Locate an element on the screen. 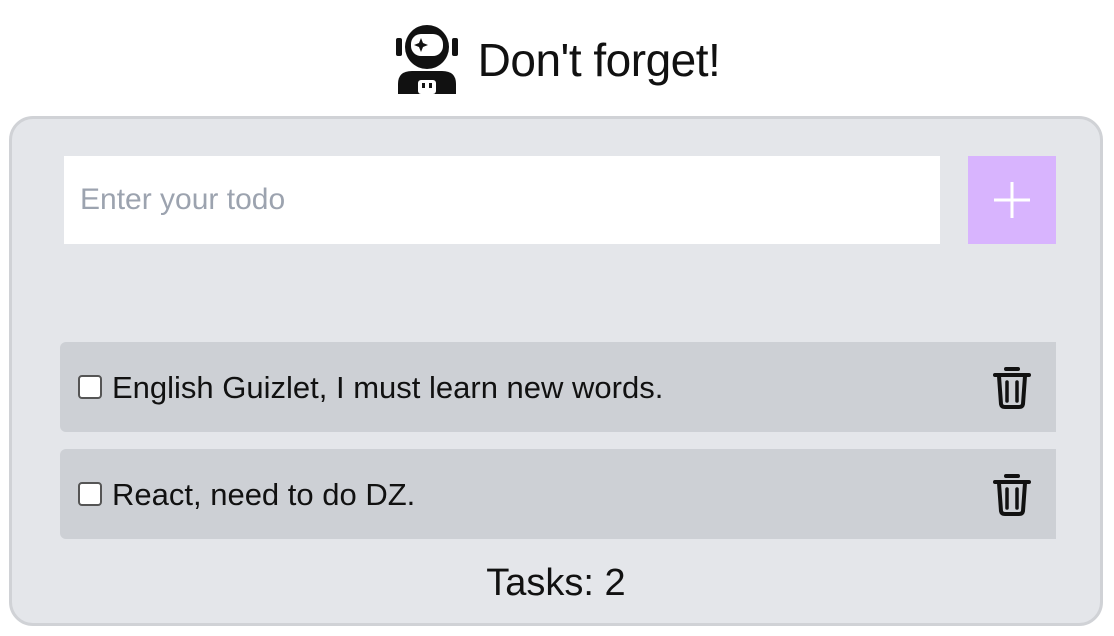 The height and width of the screenshot is (636, 1114). todo-item: English Guizlet, I must learn new words. is located at coordinates (558, 387).